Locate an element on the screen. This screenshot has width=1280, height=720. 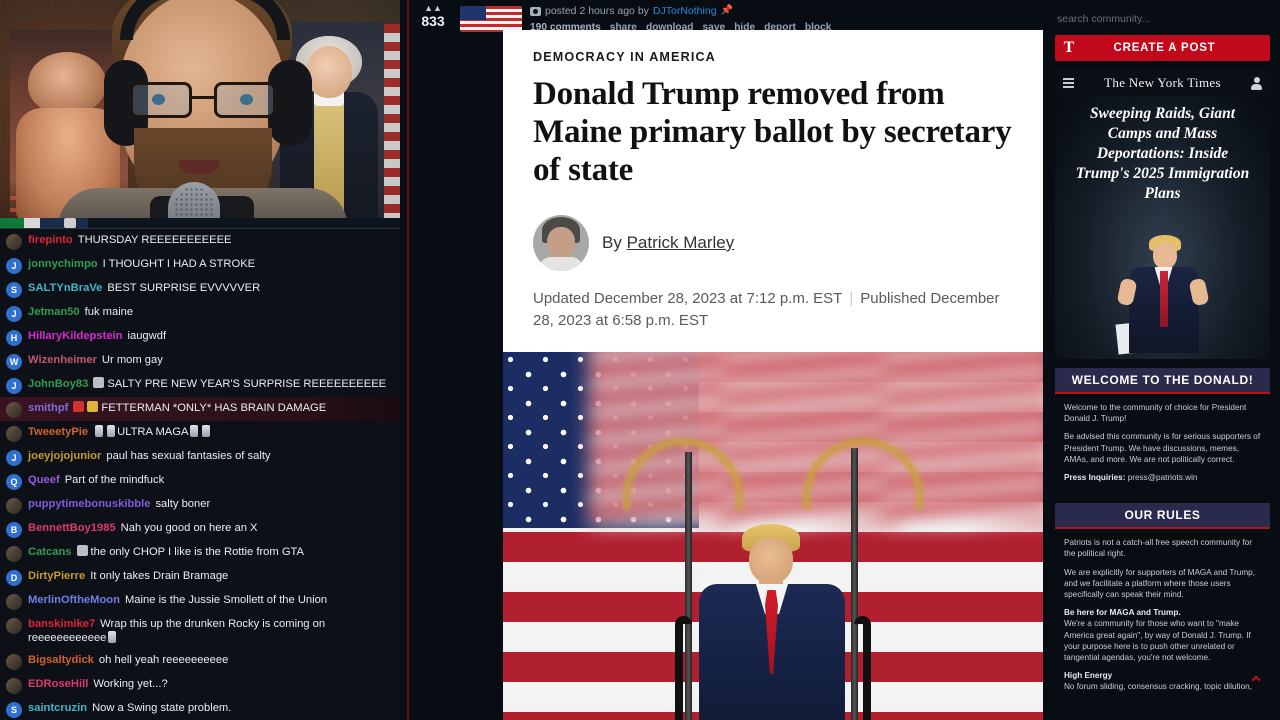
chat-username: SALTYnBraVe is located at coordinates (65, 288).